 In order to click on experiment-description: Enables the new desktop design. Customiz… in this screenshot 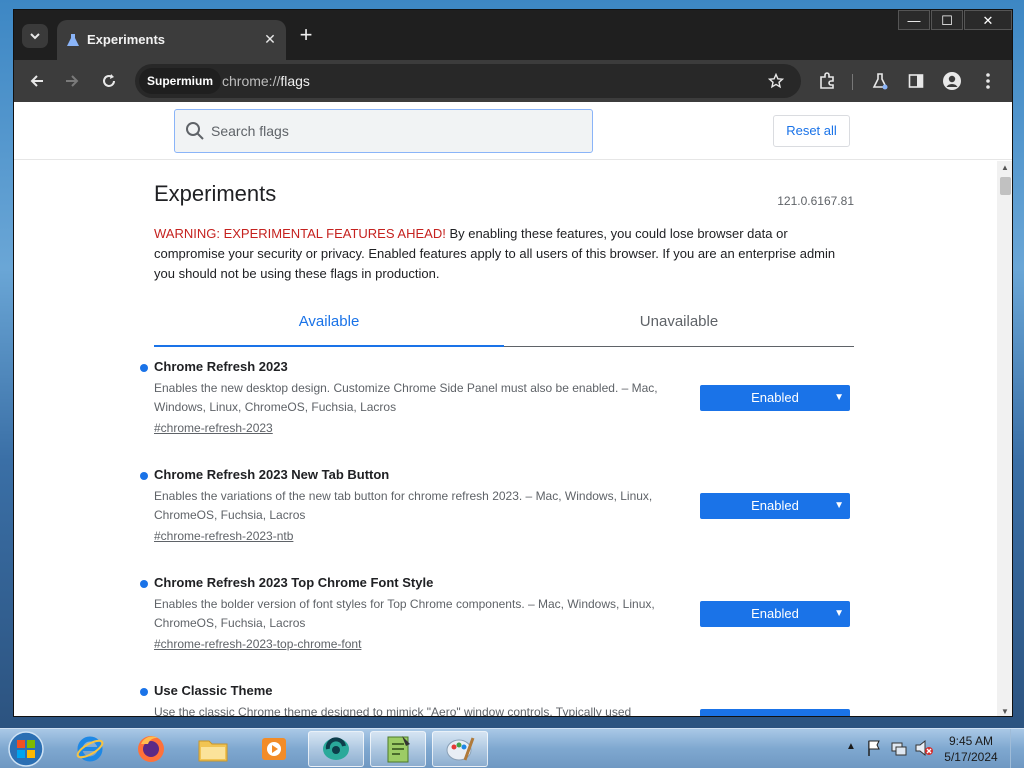, I will do `click(406, 397)`.